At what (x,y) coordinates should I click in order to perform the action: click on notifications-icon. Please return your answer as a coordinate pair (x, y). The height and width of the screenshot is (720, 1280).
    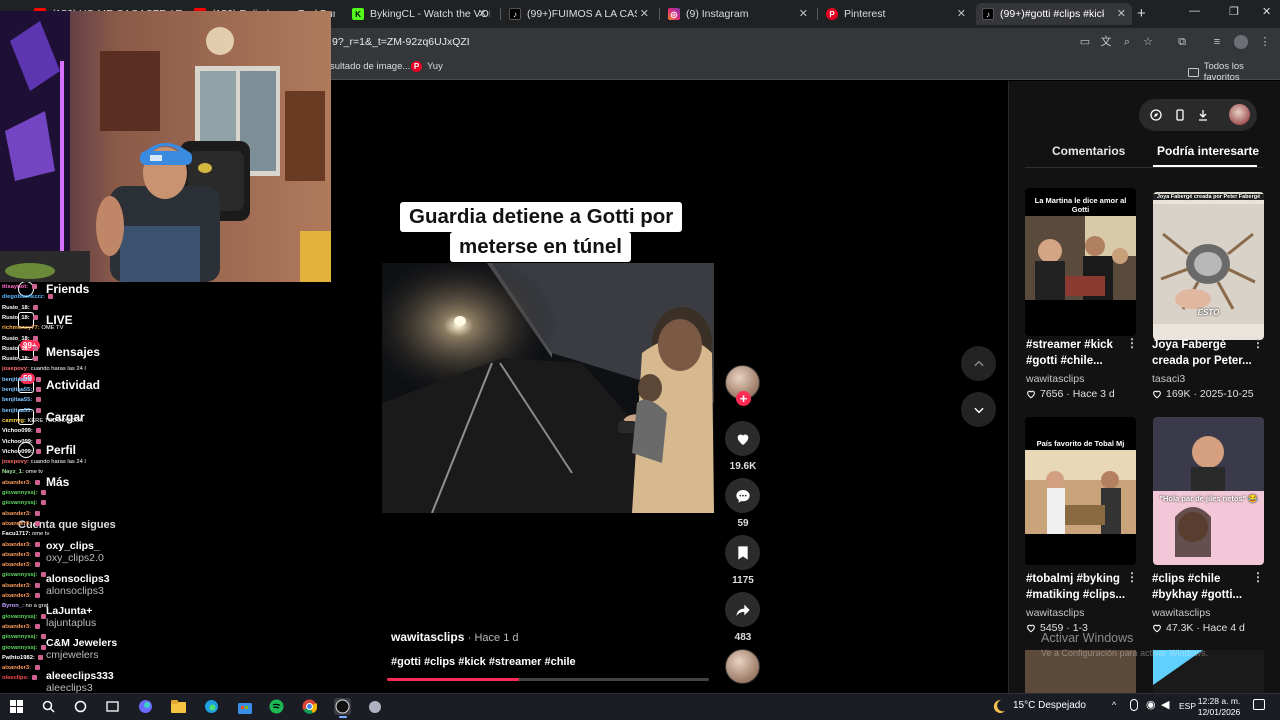
    Looking at the image, I should click on (1259, 704).